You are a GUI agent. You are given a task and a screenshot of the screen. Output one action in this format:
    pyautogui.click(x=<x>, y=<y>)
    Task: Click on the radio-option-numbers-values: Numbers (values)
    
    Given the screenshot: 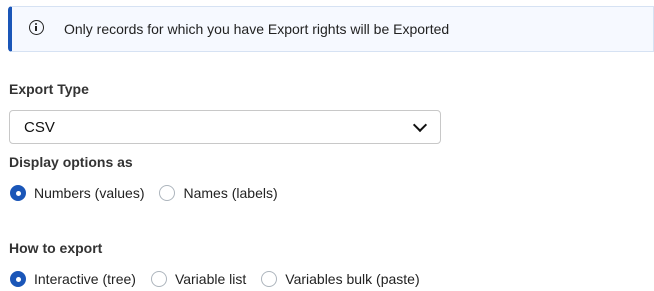 What is the action you would take?
    pyautogui.click(x=77, y=193)
    